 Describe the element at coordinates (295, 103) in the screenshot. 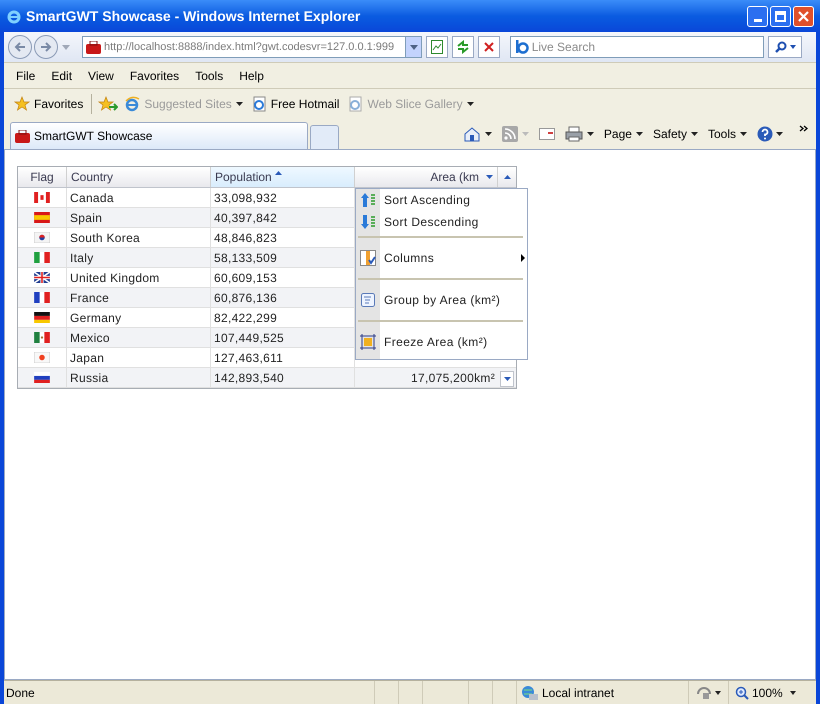

I see `favorites-link: Free Hotmail` at that location.